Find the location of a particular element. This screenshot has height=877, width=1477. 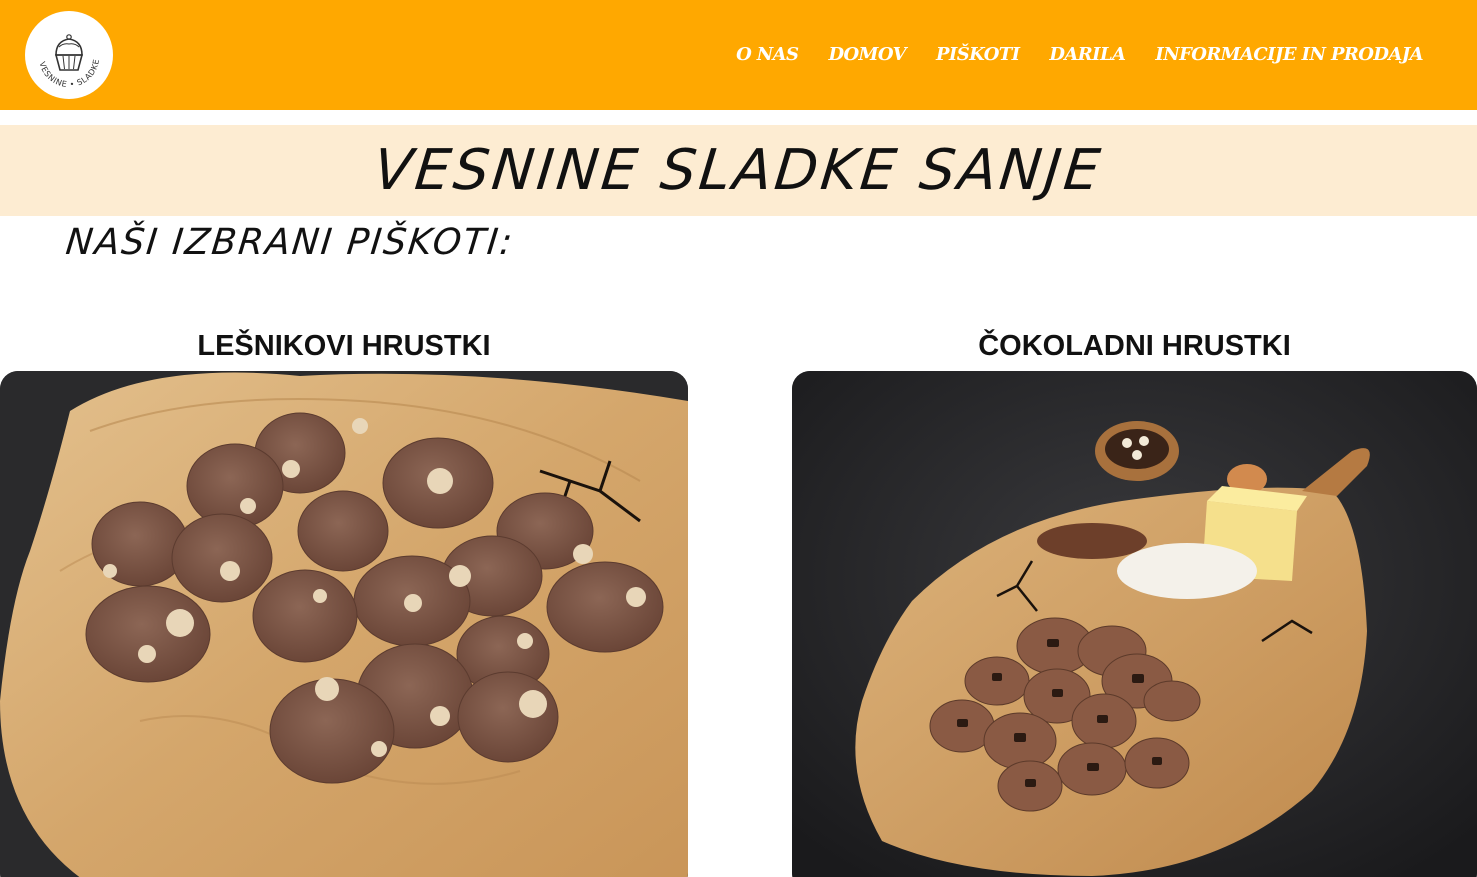

nav-item-informacije-in-prodaja: INFORMACIJE IN PRODAJA is located at coordinates (1289, 54).